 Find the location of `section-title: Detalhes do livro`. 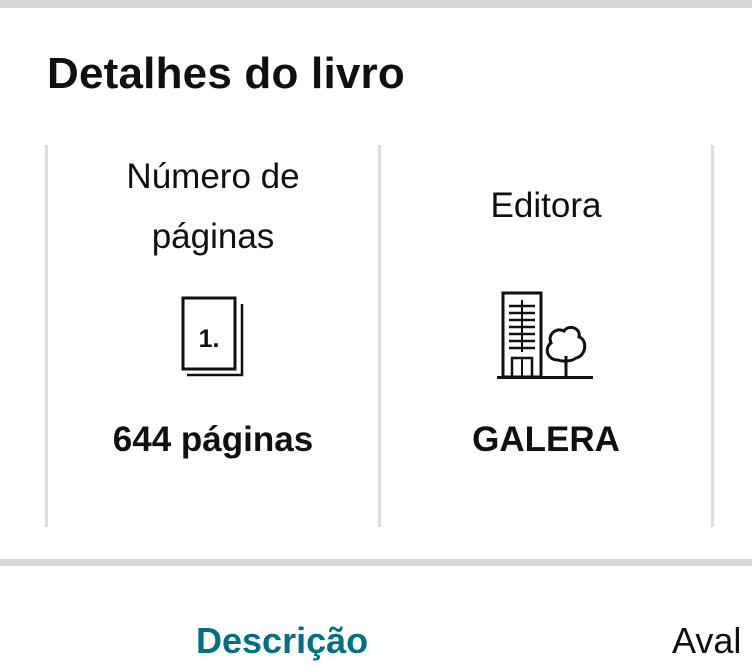

section-title: Detalhes do livro is located at coordinates (226, 73).